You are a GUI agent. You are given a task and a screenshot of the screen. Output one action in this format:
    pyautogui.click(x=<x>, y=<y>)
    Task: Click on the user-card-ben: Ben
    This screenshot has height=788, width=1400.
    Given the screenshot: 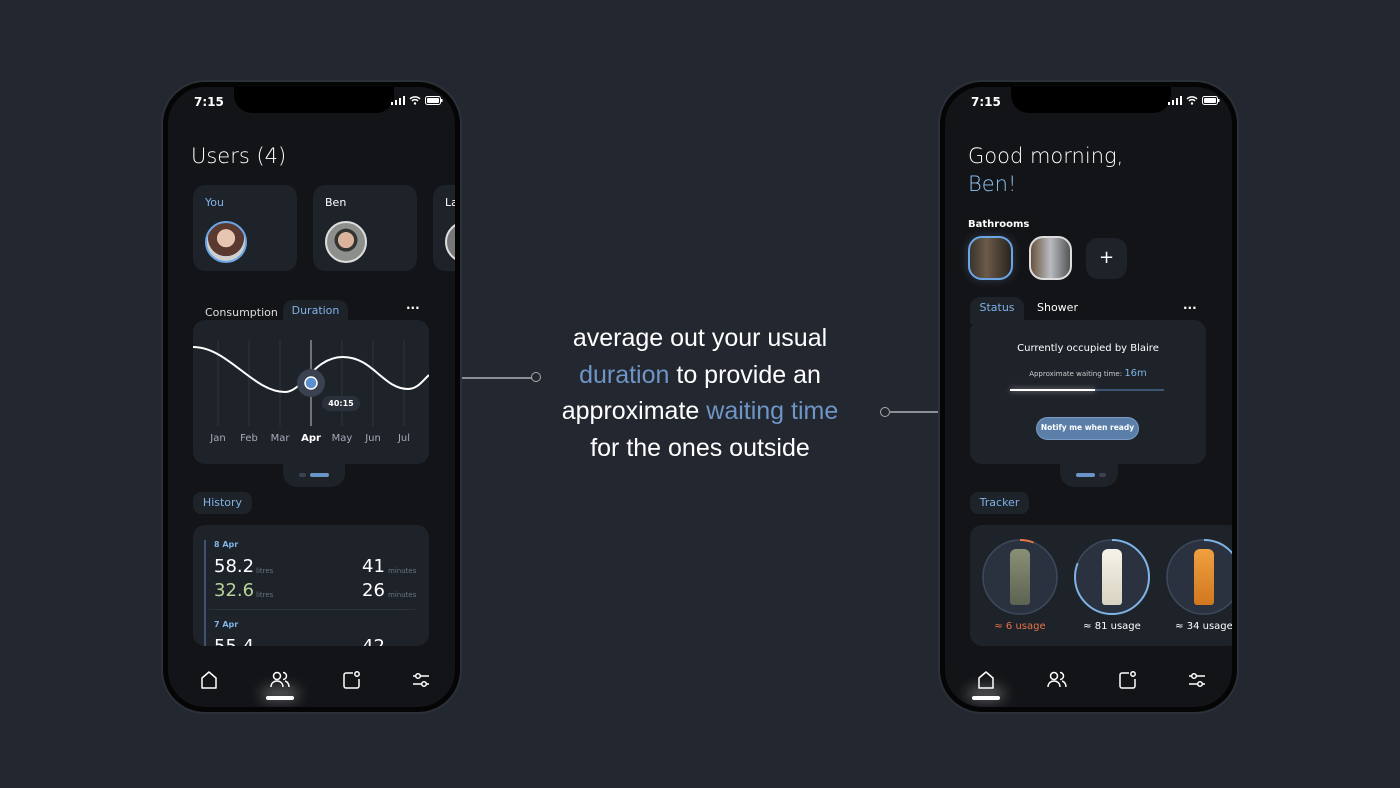 What is the action you would take?
    pyautogui.click(x=365, y=228)
    